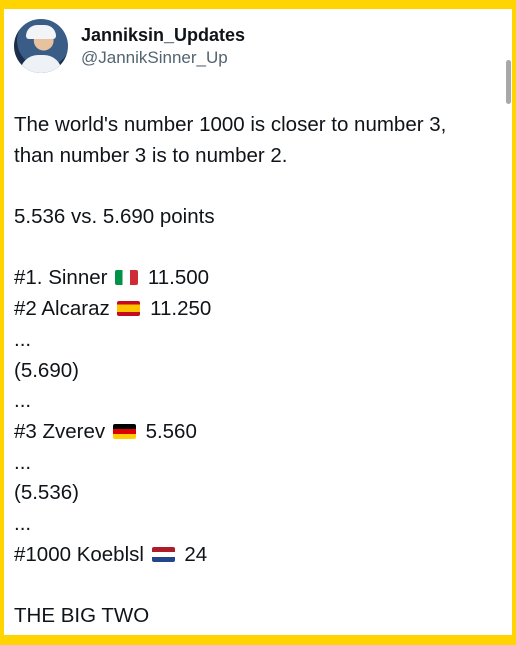 The width and height of the screenshot is (516, 645). What do you see at coordinates (114, 217) in the screenshot?
I see `points-compare: 5.536 vs. 5.690 points` at bounding box center [114, 217].